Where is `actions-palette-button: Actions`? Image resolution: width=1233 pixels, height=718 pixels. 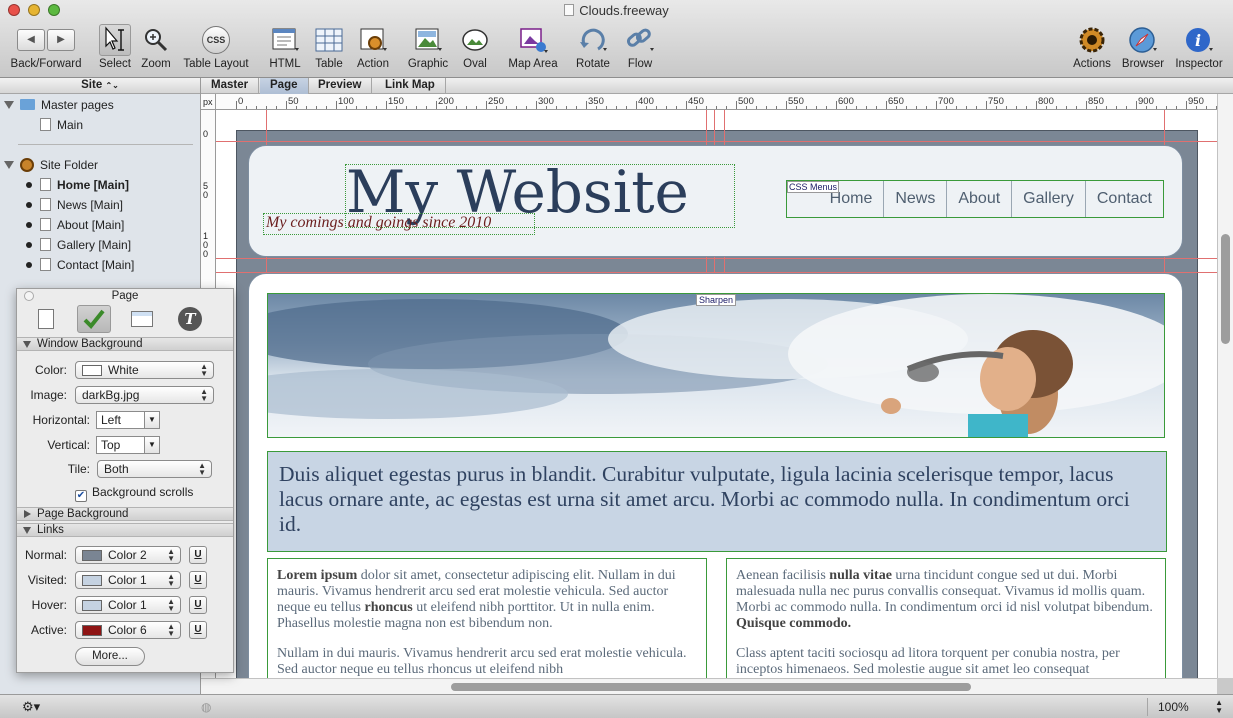 actions-palette-button: Actions is located at coordinates (1092, 47).